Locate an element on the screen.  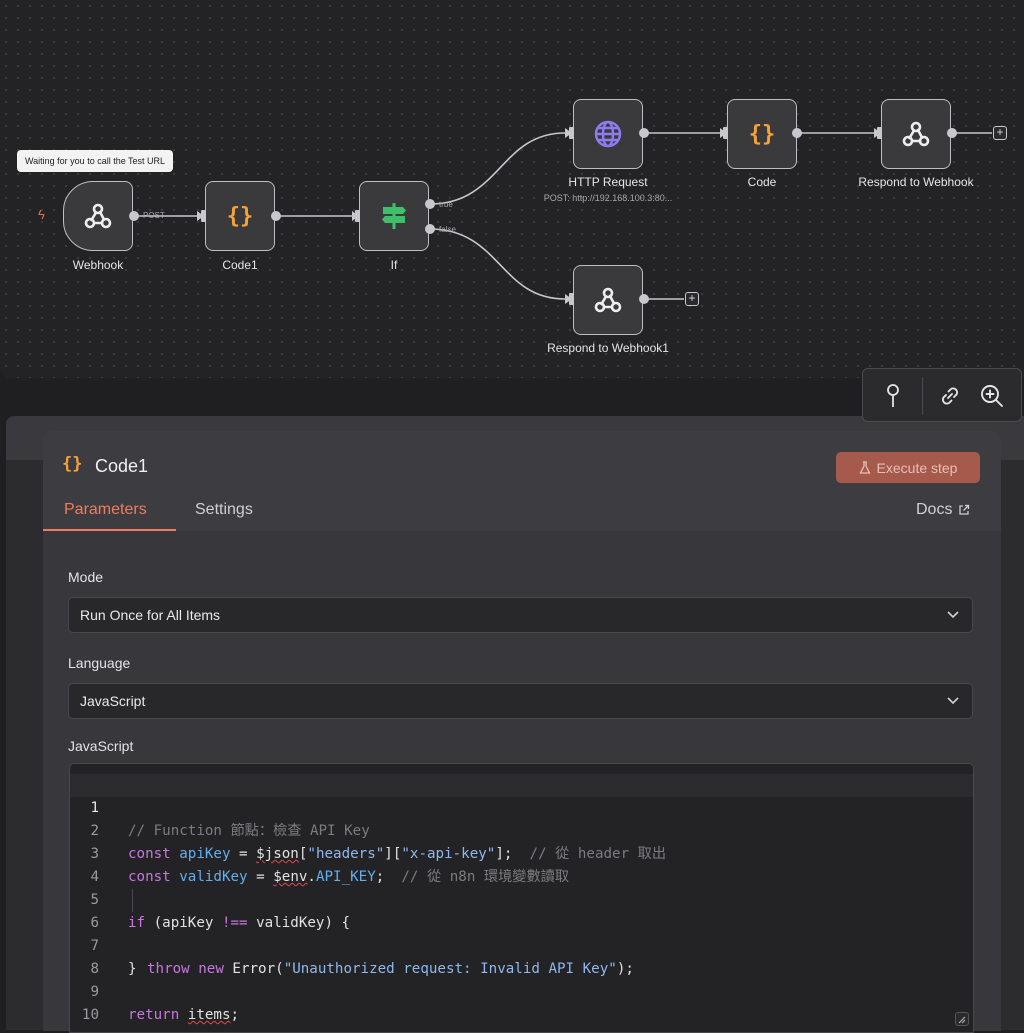
code-line: 10 is located at coordinates (90, 1015).